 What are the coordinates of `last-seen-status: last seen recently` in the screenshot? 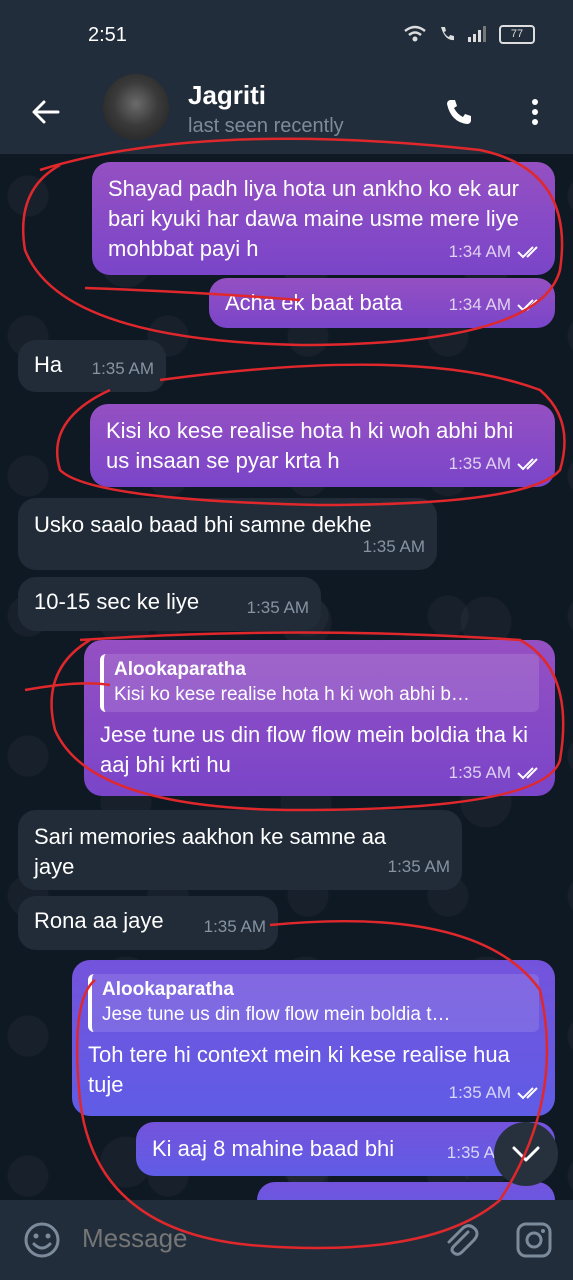 It's located at (266, 126).